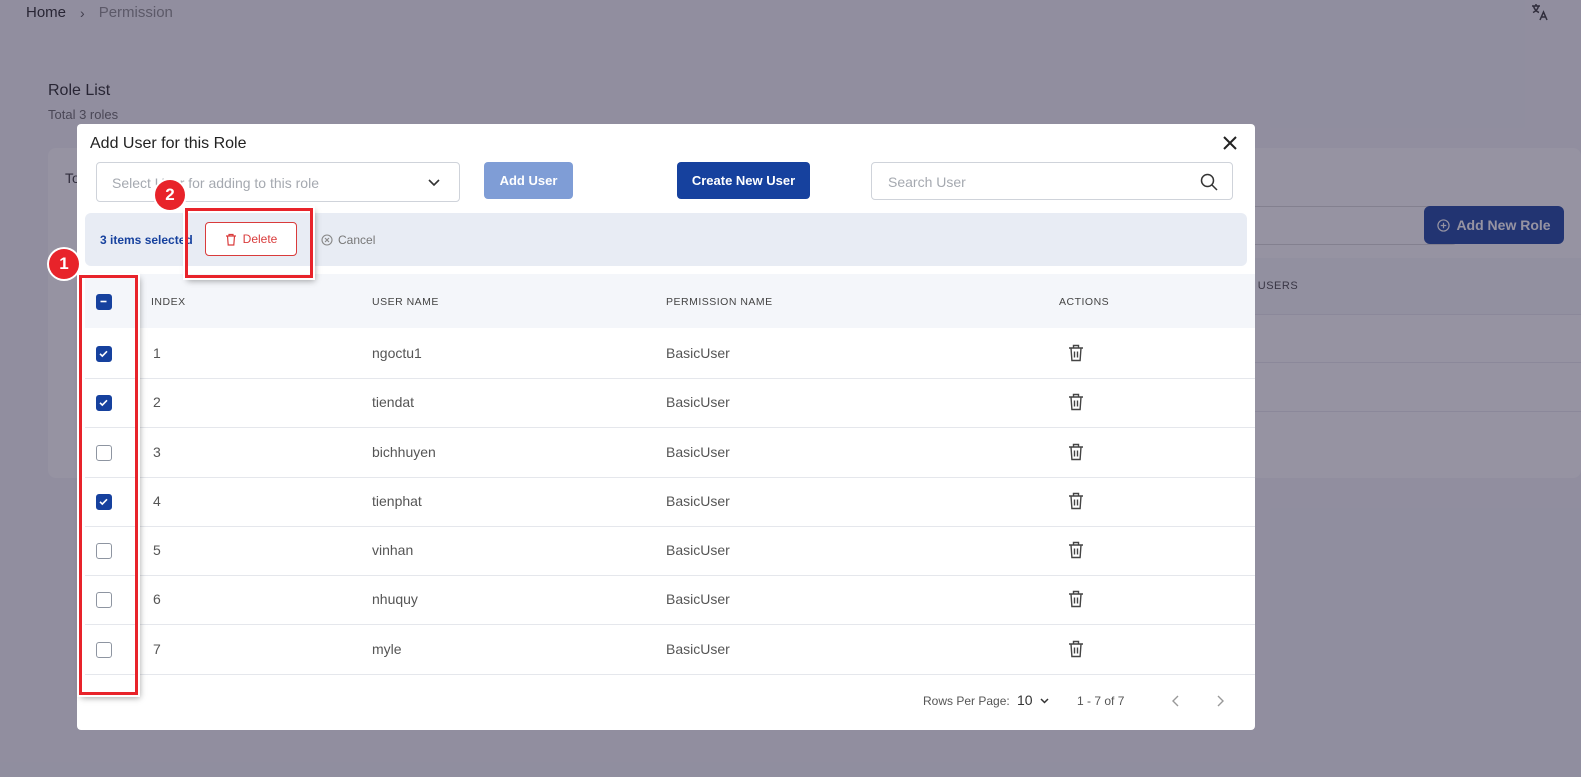 The width and height of the screenshot is (1581, 777). What do you see at coordinates (528, 180) in the screenshot?
I see `add-user-button: Add User` at bounding box center [528, 180].